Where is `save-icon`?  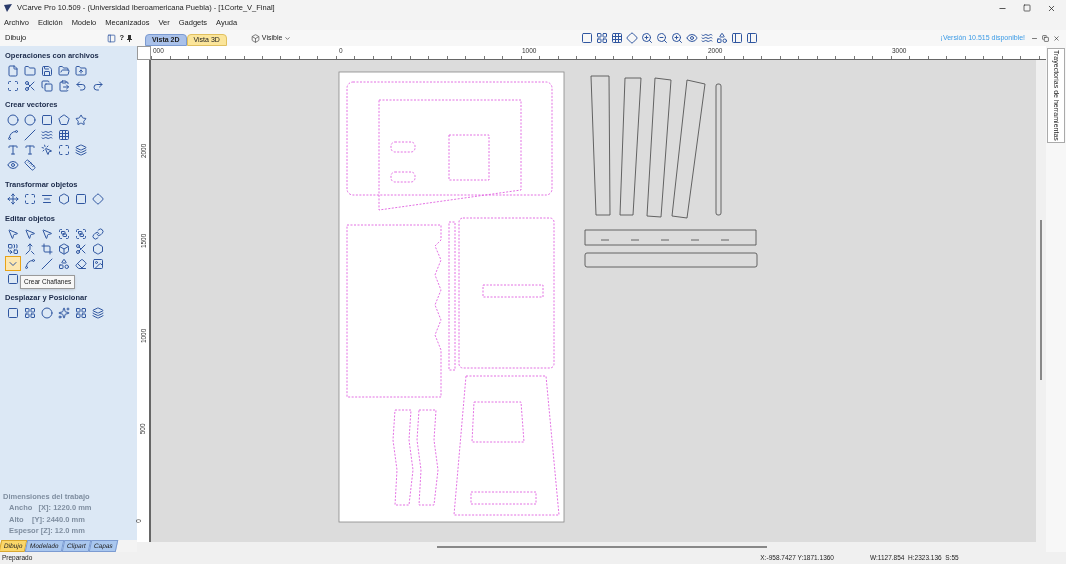
save-icon is located at coordinates (47, 70).